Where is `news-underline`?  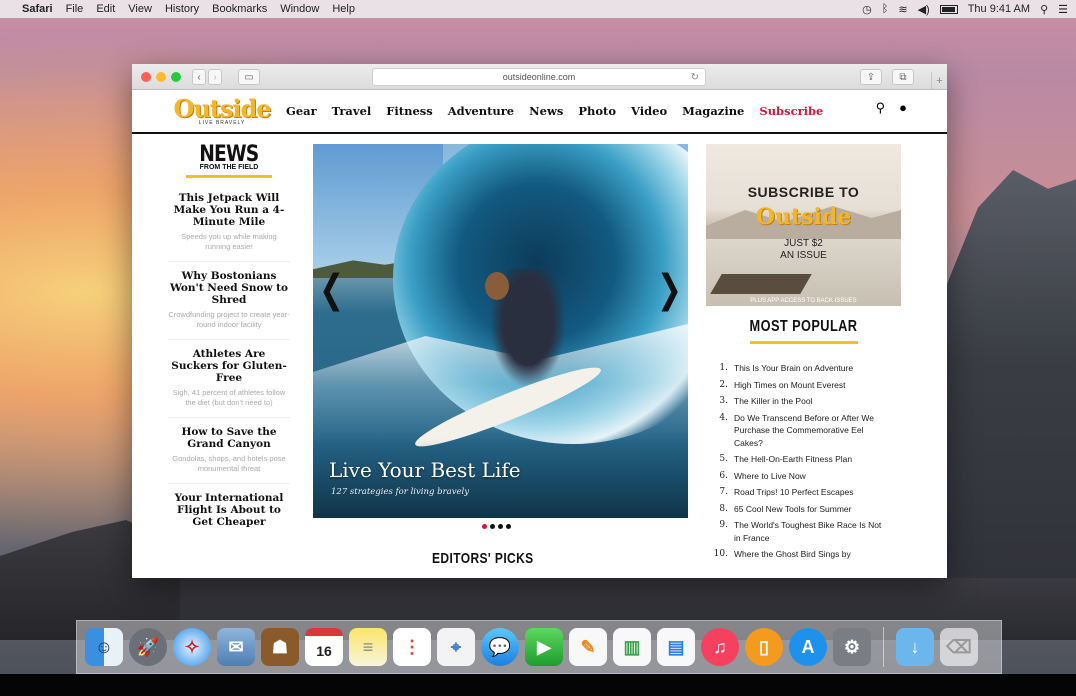
news-underline is located at coordinates (229, 176).